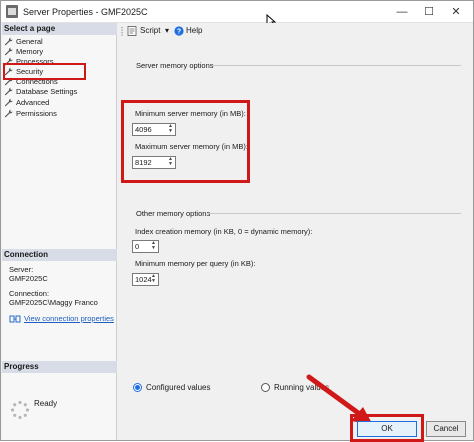 This screenshot has height=442, width=474. What do you see at coordinates (59, 255) in the screenshot?
I see `connection-header: Connection` at bounding box center [59, 255].